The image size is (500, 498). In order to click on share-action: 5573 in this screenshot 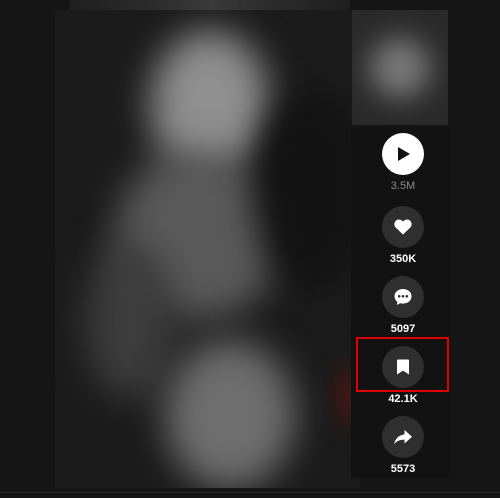, I will do `click(403, 446)`.